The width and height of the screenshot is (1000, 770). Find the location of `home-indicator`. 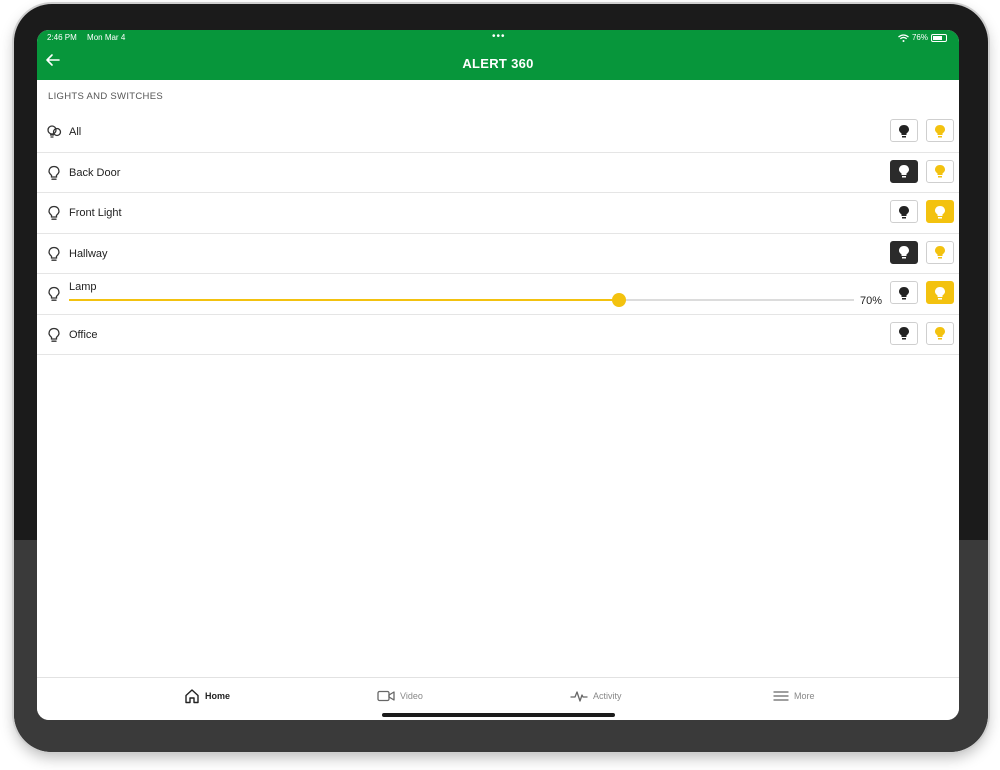

home-indicator is located at coordinates (498, 715).